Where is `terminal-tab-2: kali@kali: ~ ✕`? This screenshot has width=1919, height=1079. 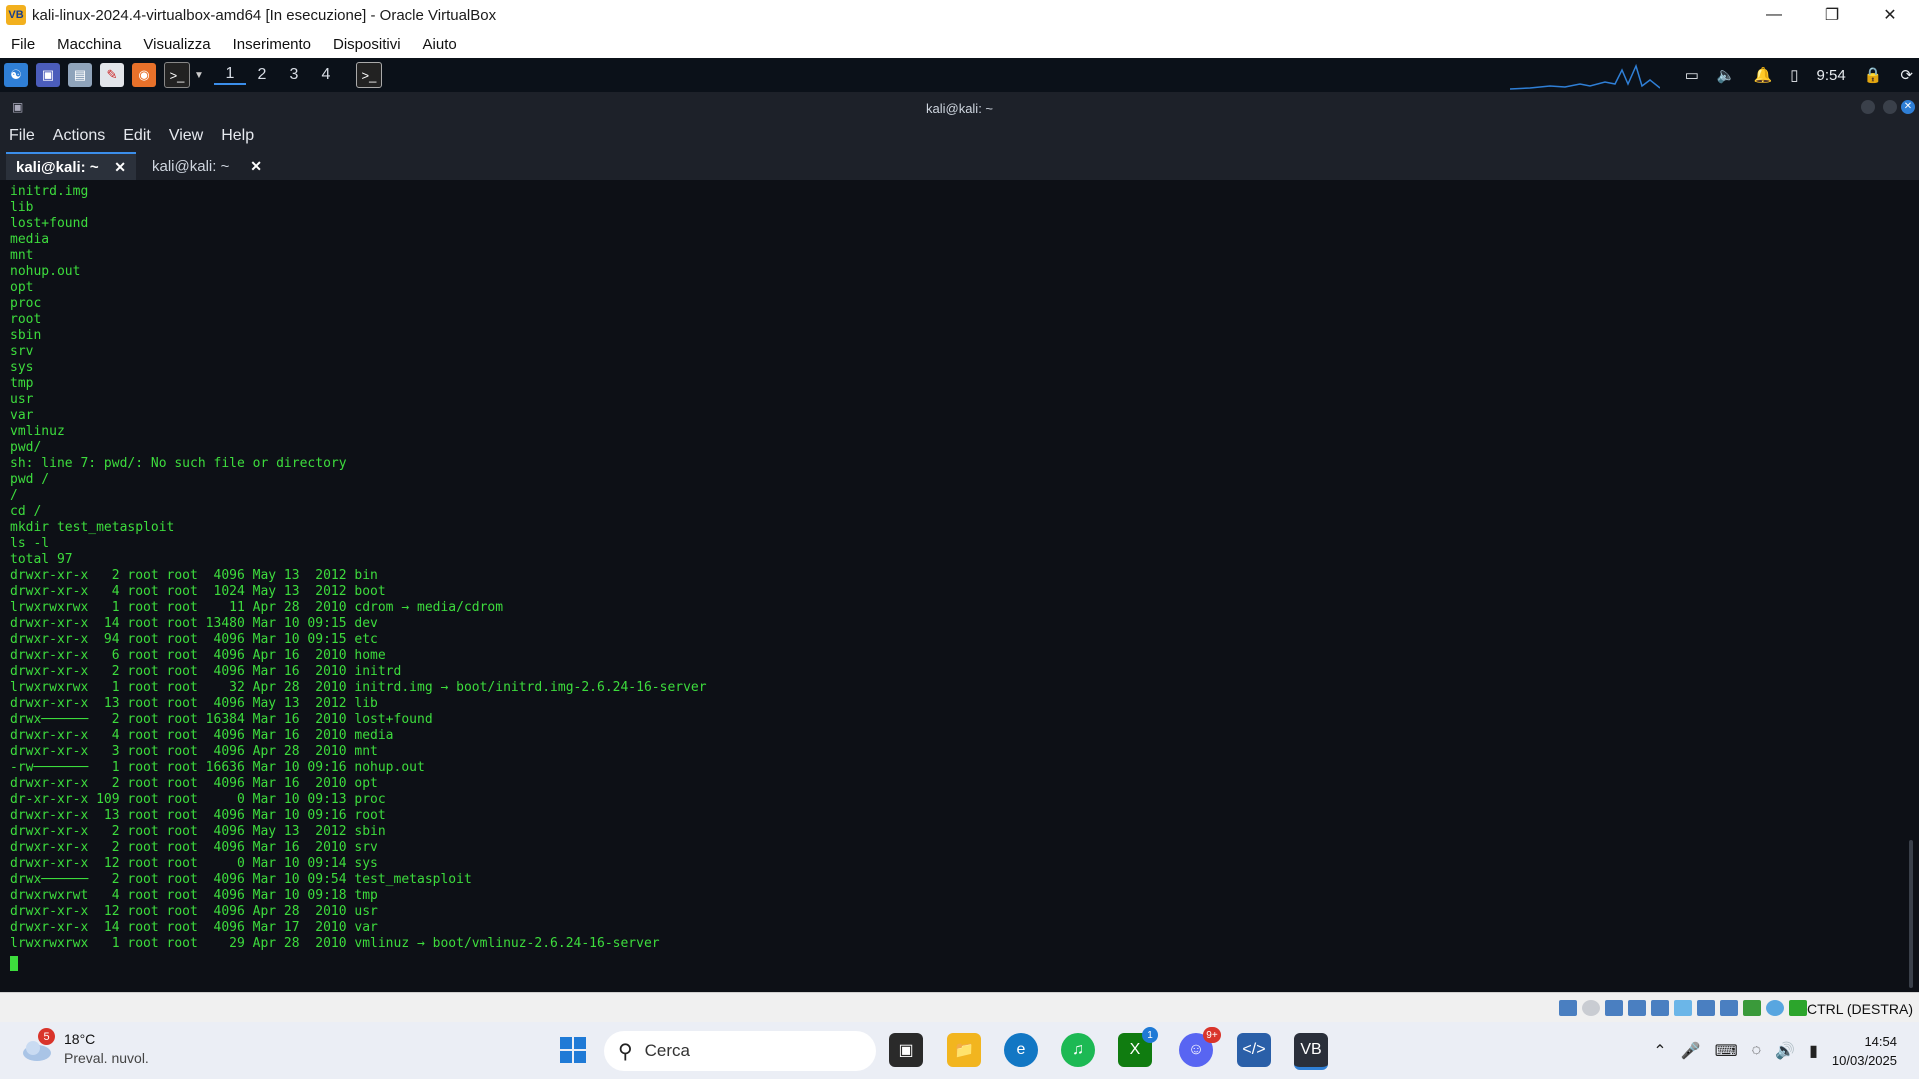
terminal-tab-2: kali@kali: ~ ✕ is located at coordinates (207, 166).